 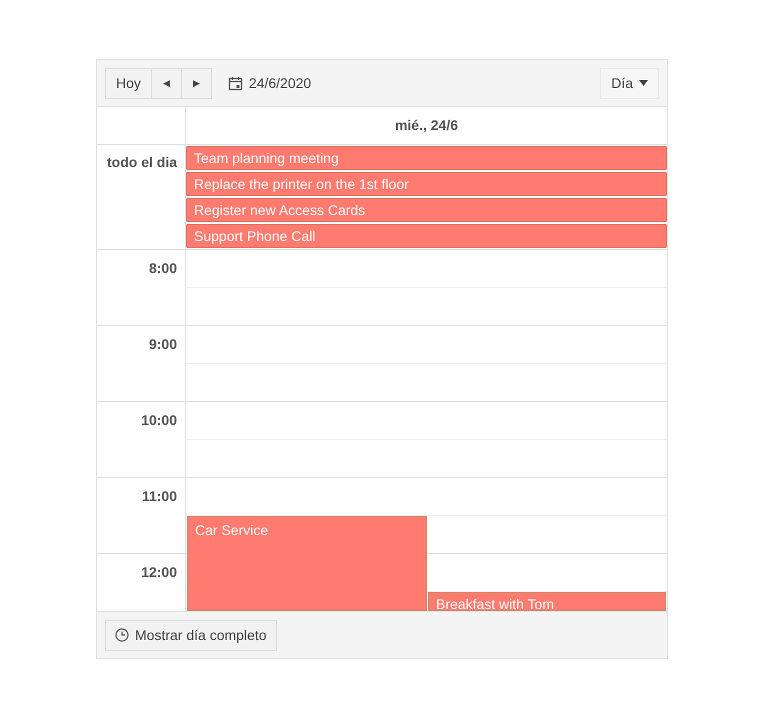 What do you see at coordinates (159, 496) in the screenshot?
I see `hour-label: 11:00` at bounding box center [159, 496].